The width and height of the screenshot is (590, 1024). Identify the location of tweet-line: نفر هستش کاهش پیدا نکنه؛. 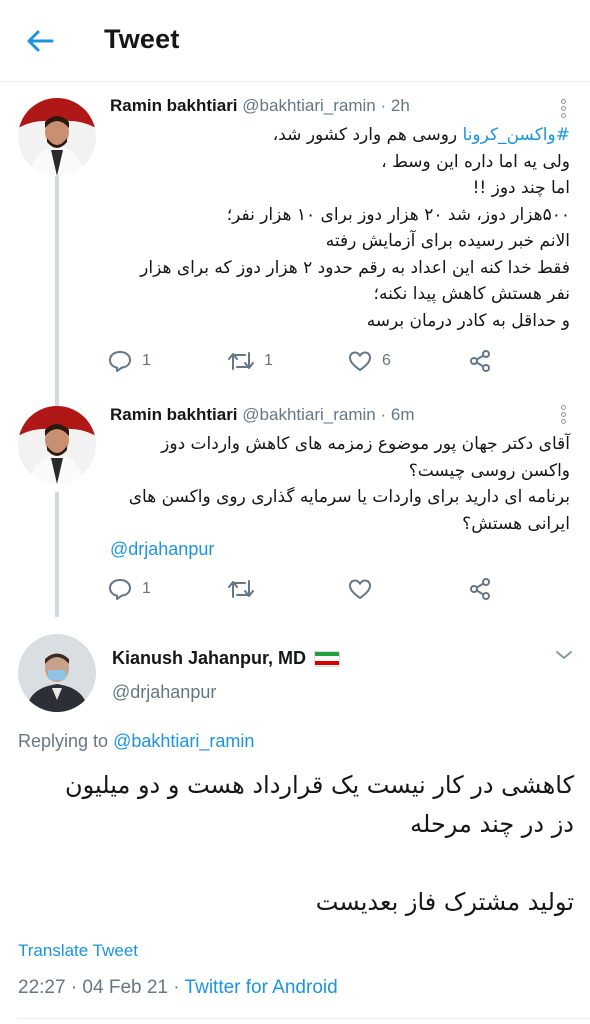
(471, 294).